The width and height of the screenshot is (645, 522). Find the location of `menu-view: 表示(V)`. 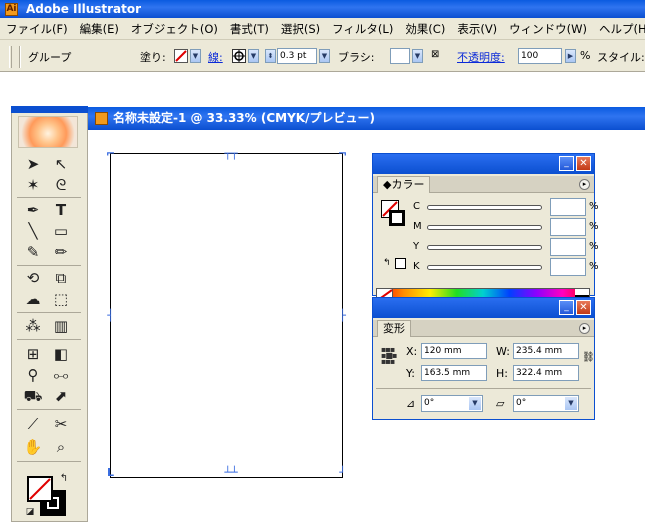

menu-view: 表示(V) is located at coordinates (477, 28).